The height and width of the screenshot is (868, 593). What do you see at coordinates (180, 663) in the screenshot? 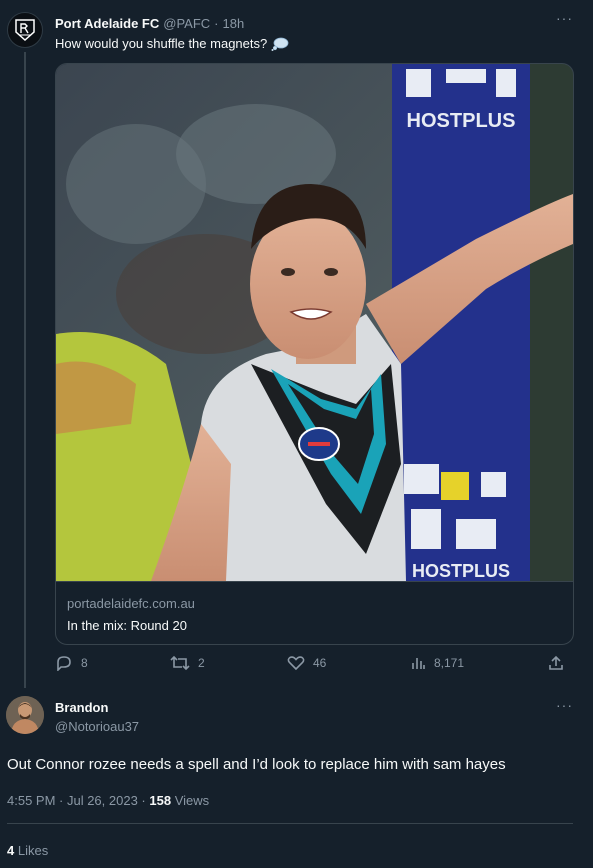
I see `retweet-icon` at bounding box center [180, 663].